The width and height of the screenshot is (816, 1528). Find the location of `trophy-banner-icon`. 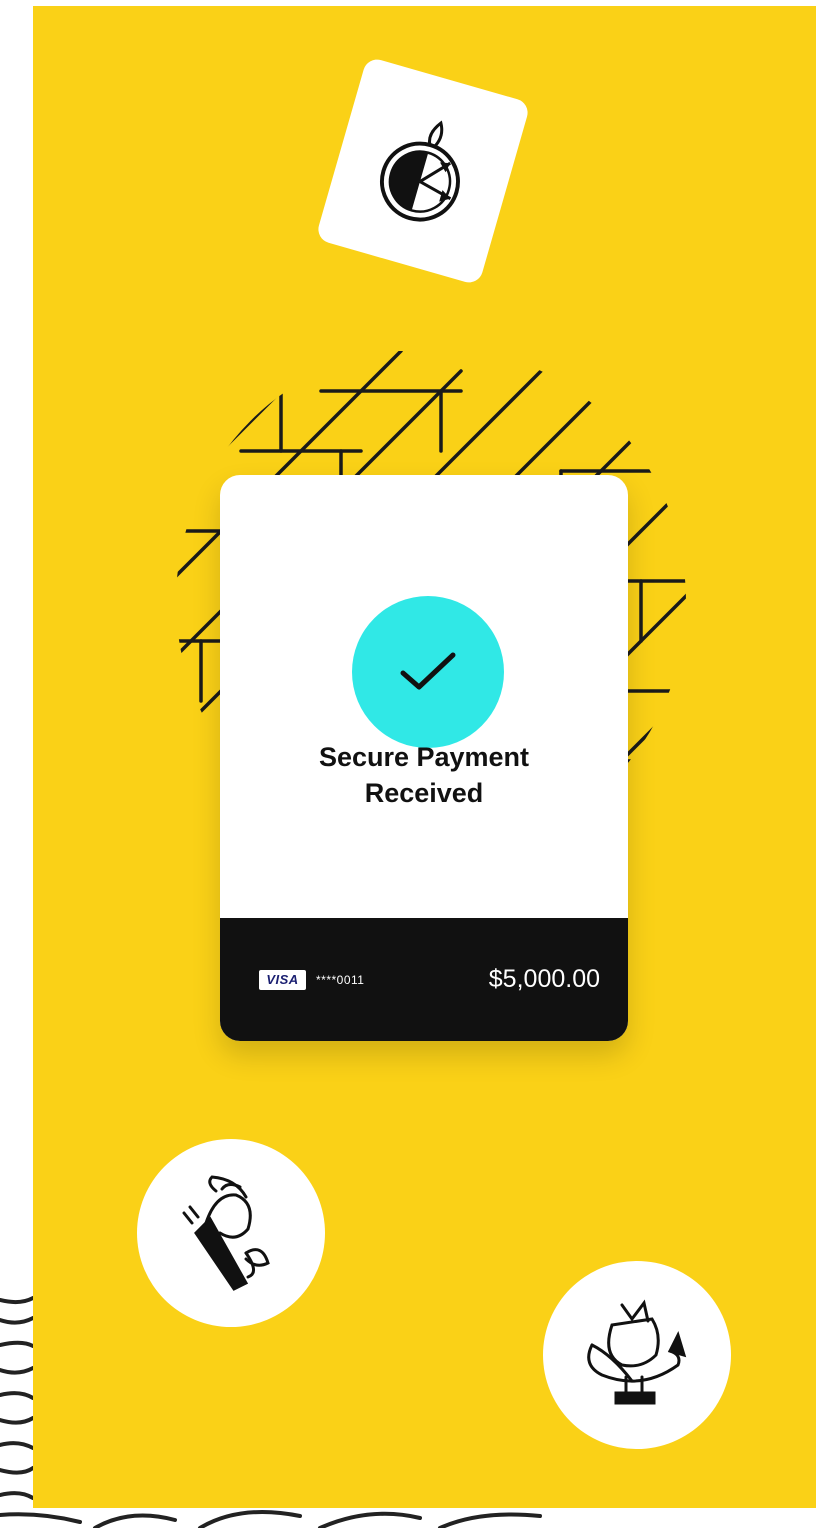

trophy-banner-icon is located at coordinates (637, 1352).